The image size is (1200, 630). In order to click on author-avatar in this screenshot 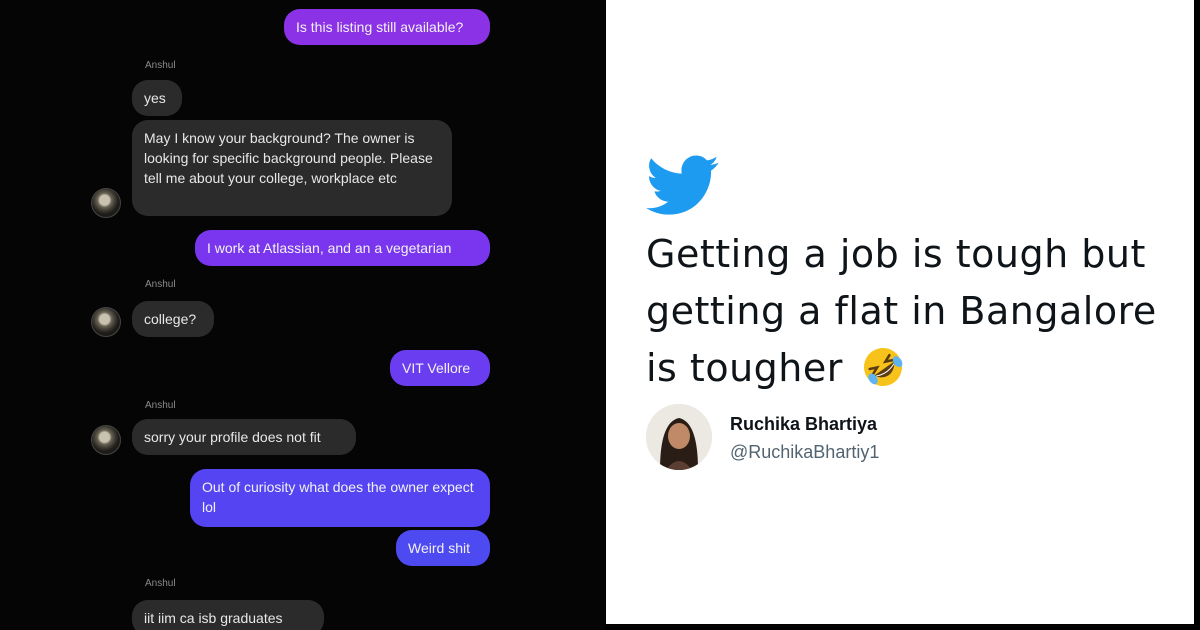, I will do `click(679, 437)`.